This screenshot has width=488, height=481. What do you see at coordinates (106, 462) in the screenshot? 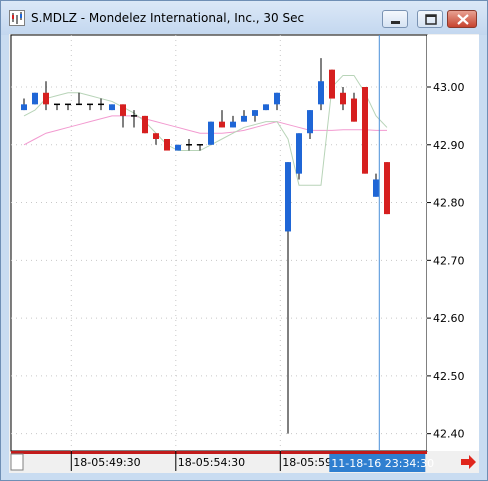
I see `x-tick-label: 18-05:49:30` at bounding box center [106, 462].